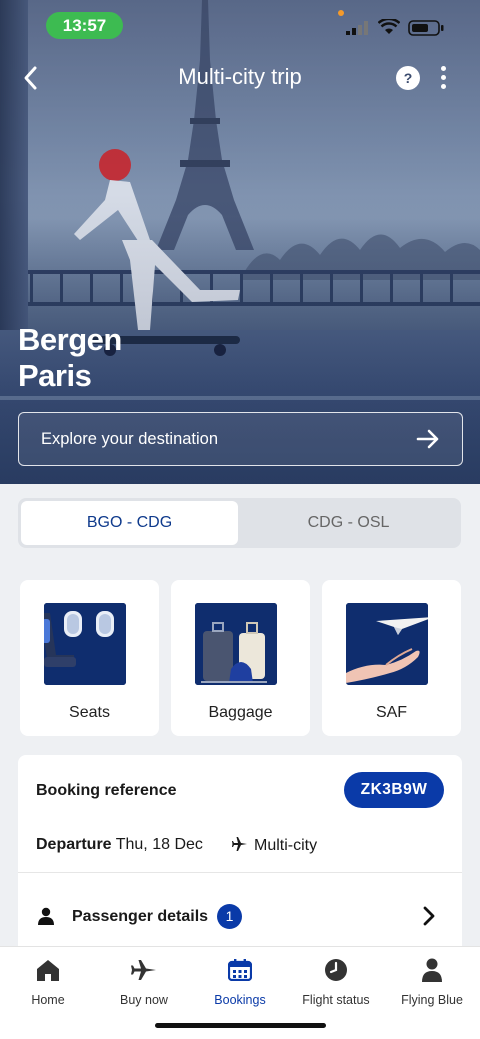 The height and width of the screenshot is (1039, 480). What do you see at coordinates (240, 970) in the screenshot?
I see `calendar-icon` at bounding box center [240, 970].